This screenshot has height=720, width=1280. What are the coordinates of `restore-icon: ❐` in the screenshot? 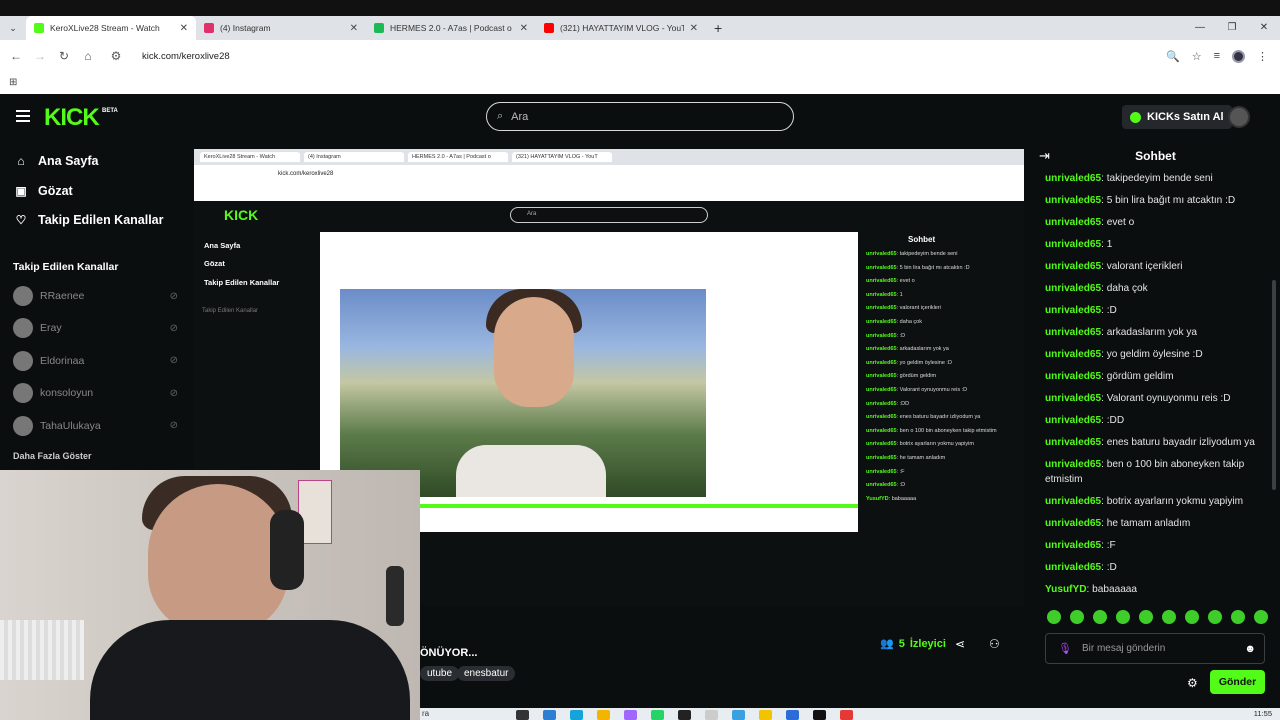 It's located at (1232, 28).